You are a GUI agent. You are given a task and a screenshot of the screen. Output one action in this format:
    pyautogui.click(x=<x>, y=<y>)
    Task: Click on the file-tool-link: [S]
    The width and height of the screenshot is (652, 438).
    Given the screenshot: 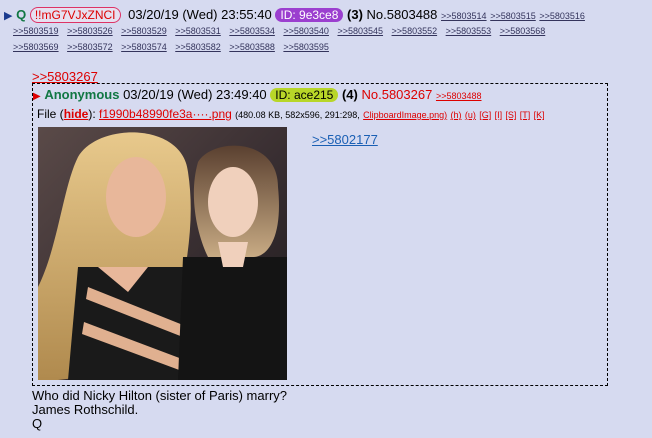 What is the action you would take?
    pyautogui.click(x=510, y=115)
    